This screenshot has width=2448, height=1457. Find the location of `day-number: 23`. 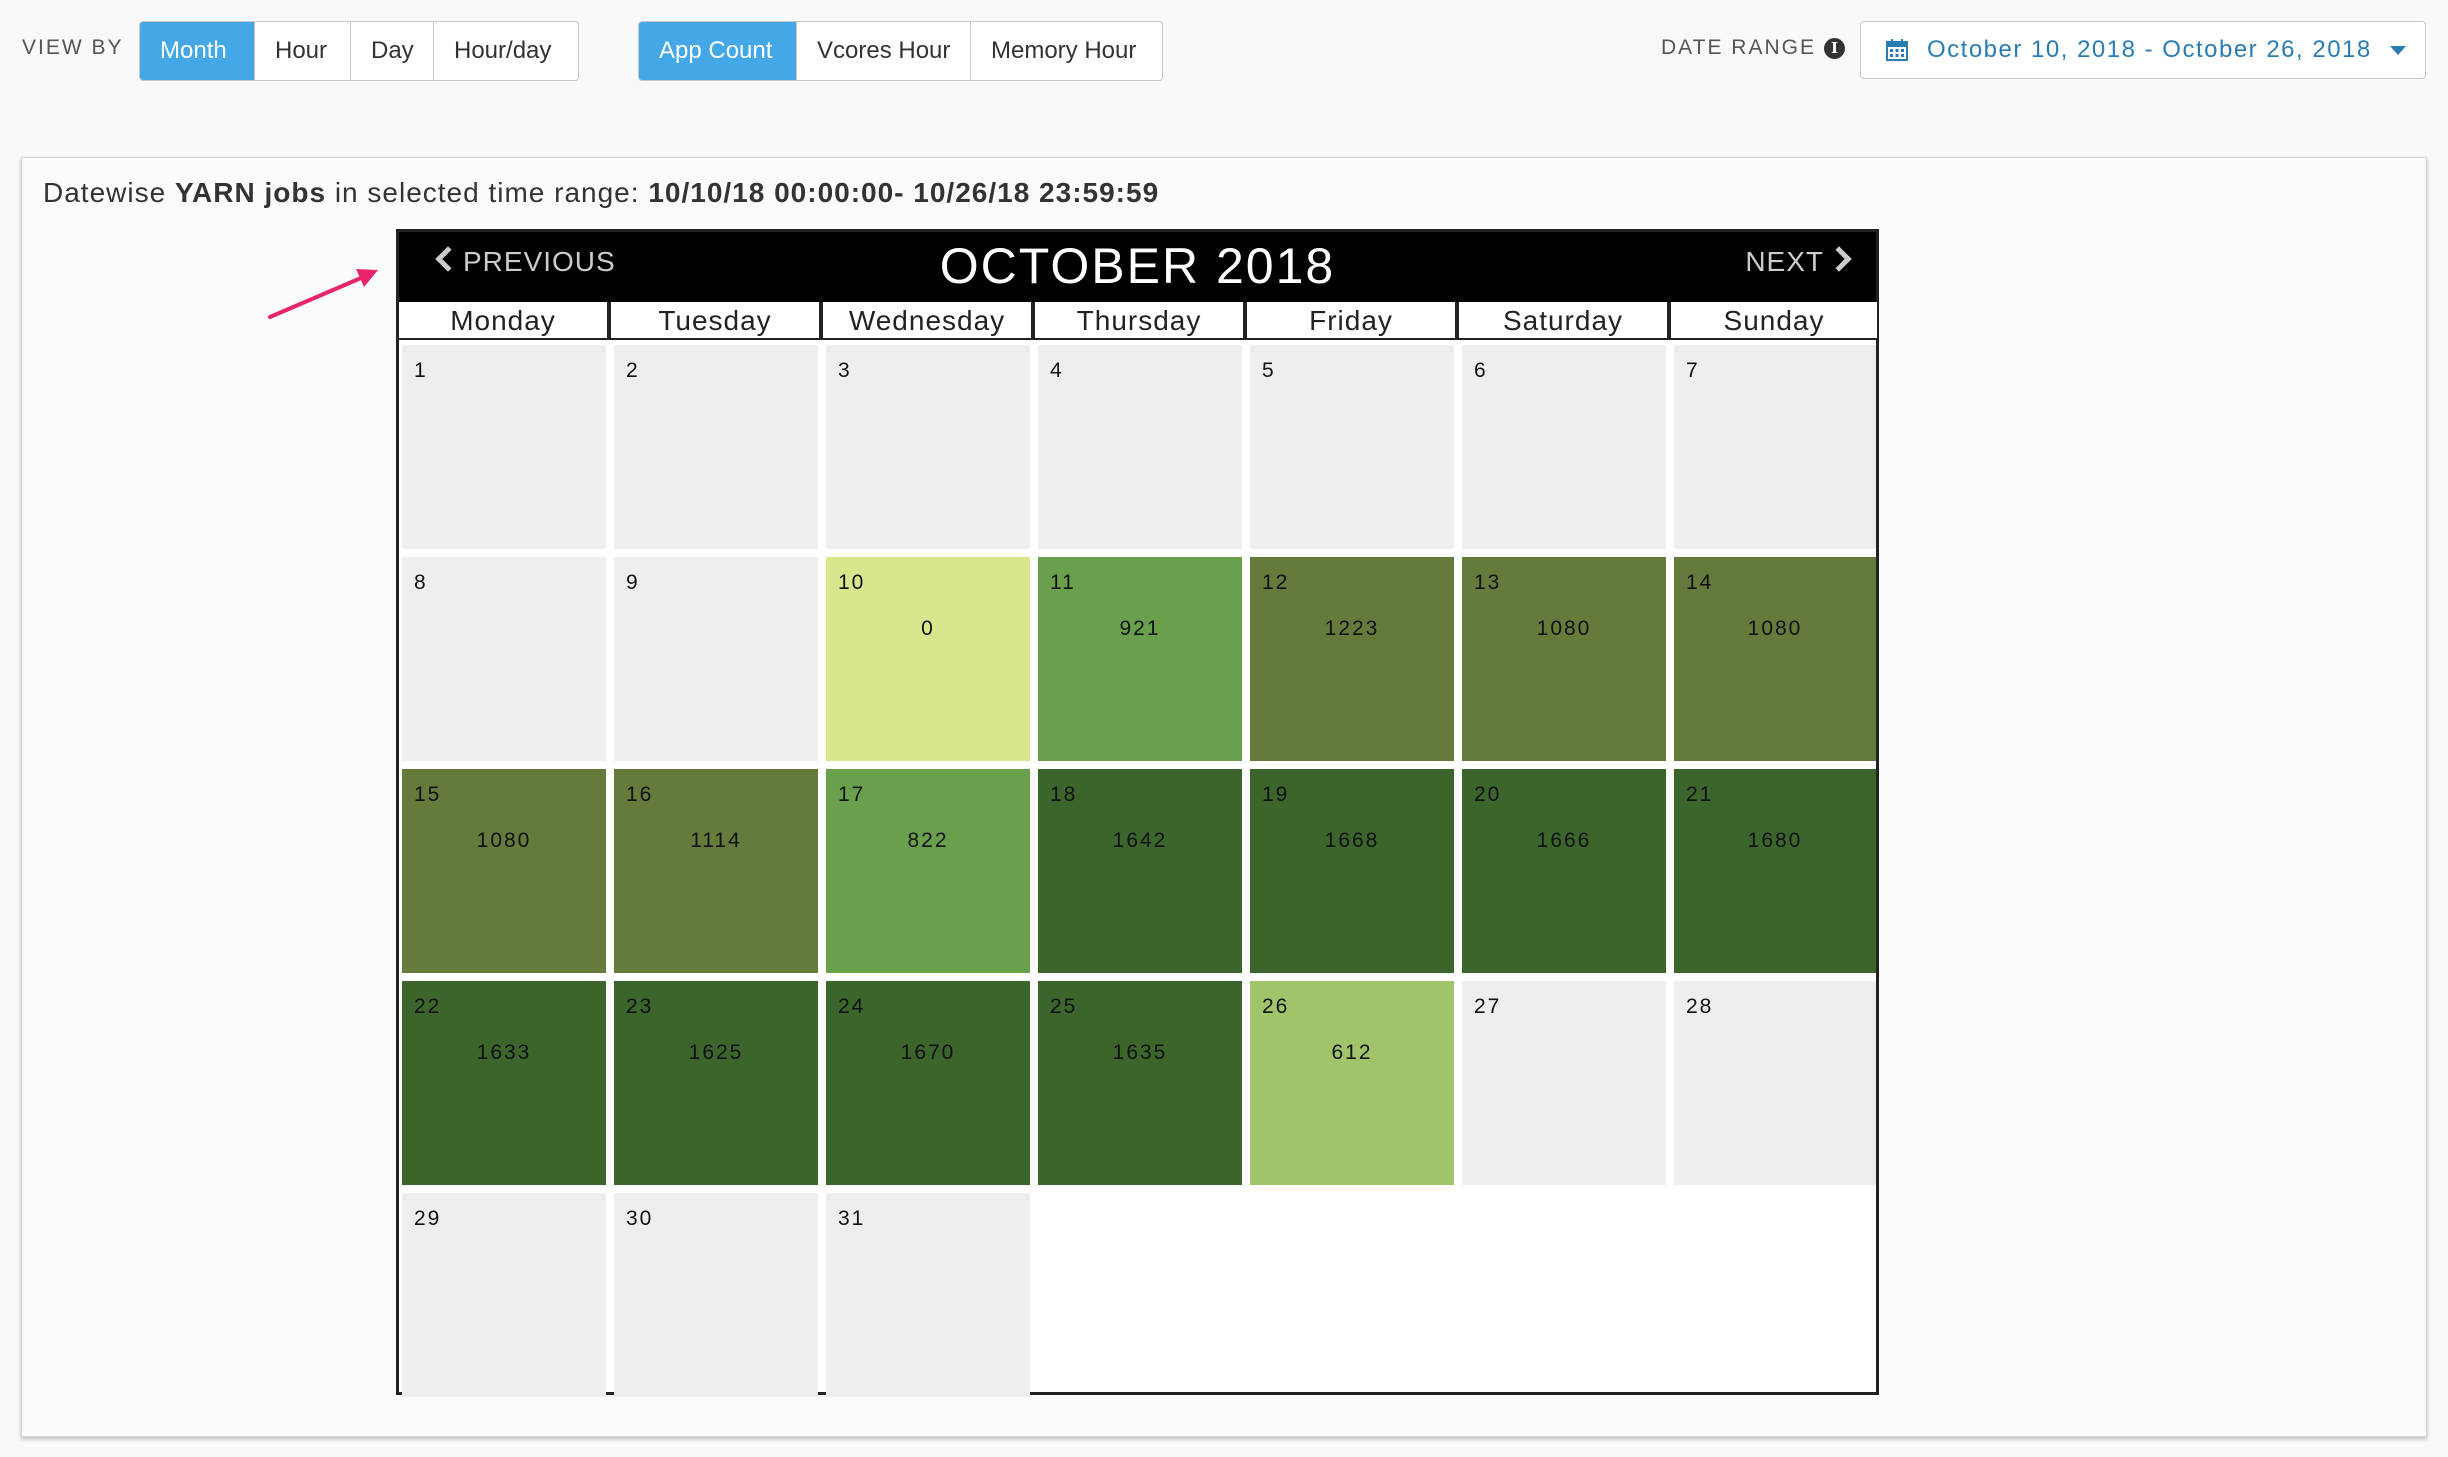

day-number: 23 is located at coordinates (640, 1006).